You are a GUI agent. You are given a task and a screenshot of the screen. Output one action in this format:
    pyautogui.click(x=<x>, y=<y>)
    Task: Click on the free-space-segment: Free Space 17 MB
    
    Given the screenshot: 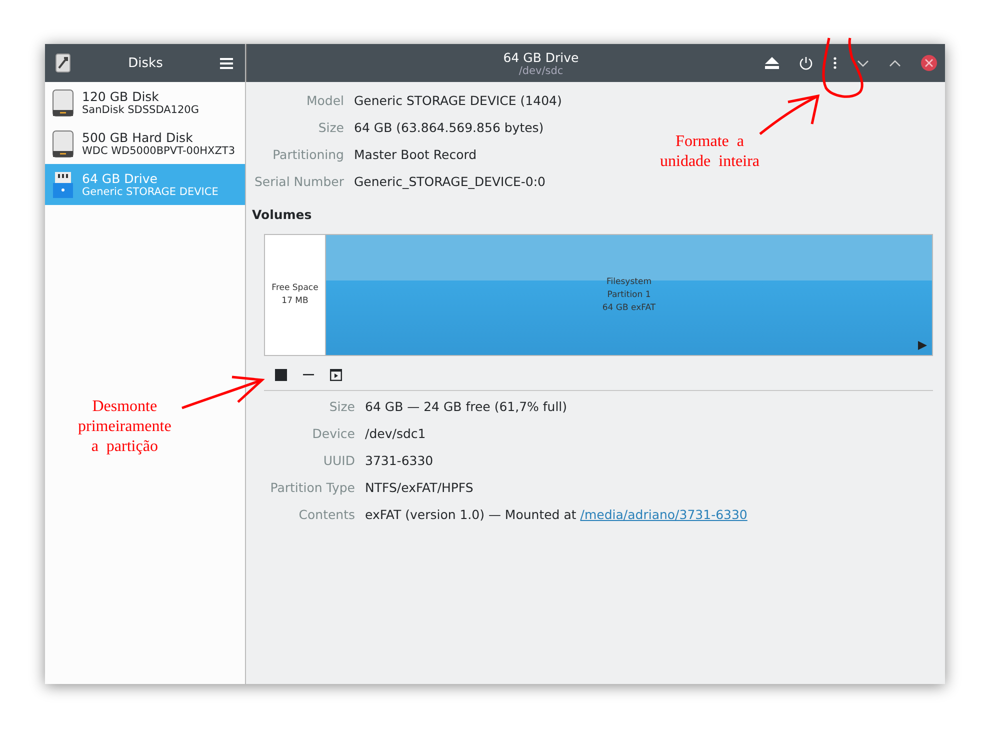 What is the action you would take?
    pyautogui.click(x=295, y=295)
    